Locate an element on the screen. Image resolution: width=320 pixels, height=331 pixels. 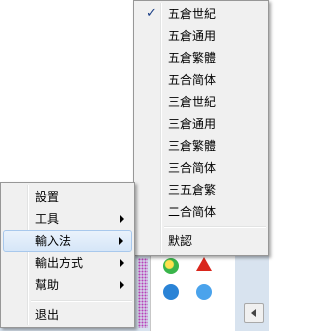
submenu-item-label: 三五倉繁 is located at coordinates (192, 190).